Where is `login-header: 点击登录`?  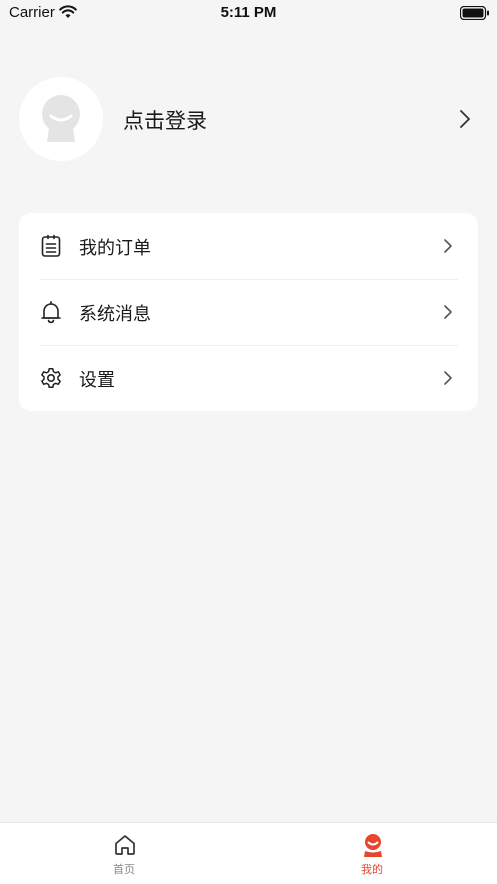
login-header: 点击登录 is located at coordinates (248, 119).